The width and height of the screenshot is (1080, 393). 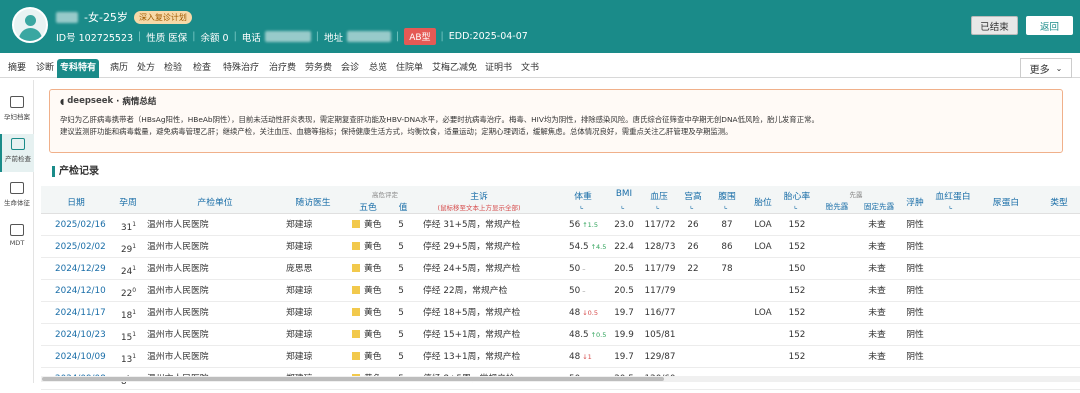 What do you see at coordinates (356, 356) in the screenshot?
I see `risk-color-swatch` at bounding box center [356, 356].